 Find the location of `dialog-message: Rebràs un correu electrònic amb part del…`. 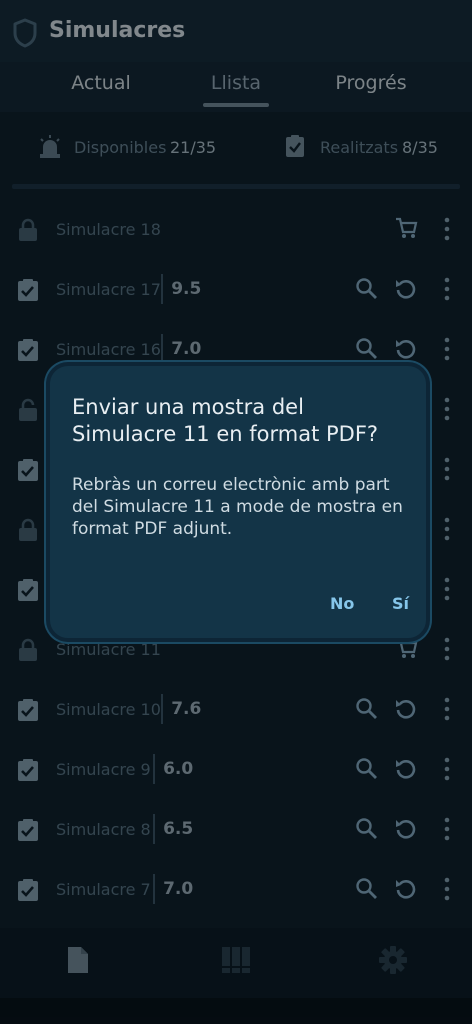

dialog-message: Rebràs un correu electrònic amb part del… is located at coordinates (237, 507).